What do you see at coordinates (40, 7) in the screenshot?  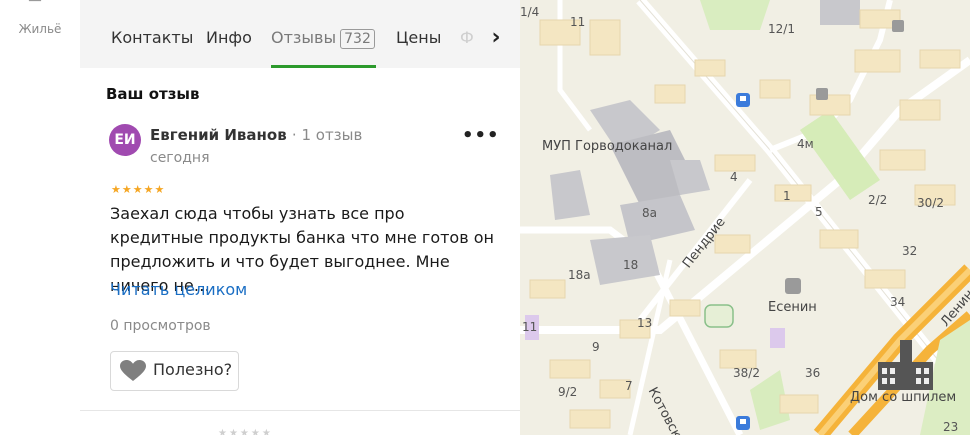 I see `house-icon` at bounding box center [40, 7].